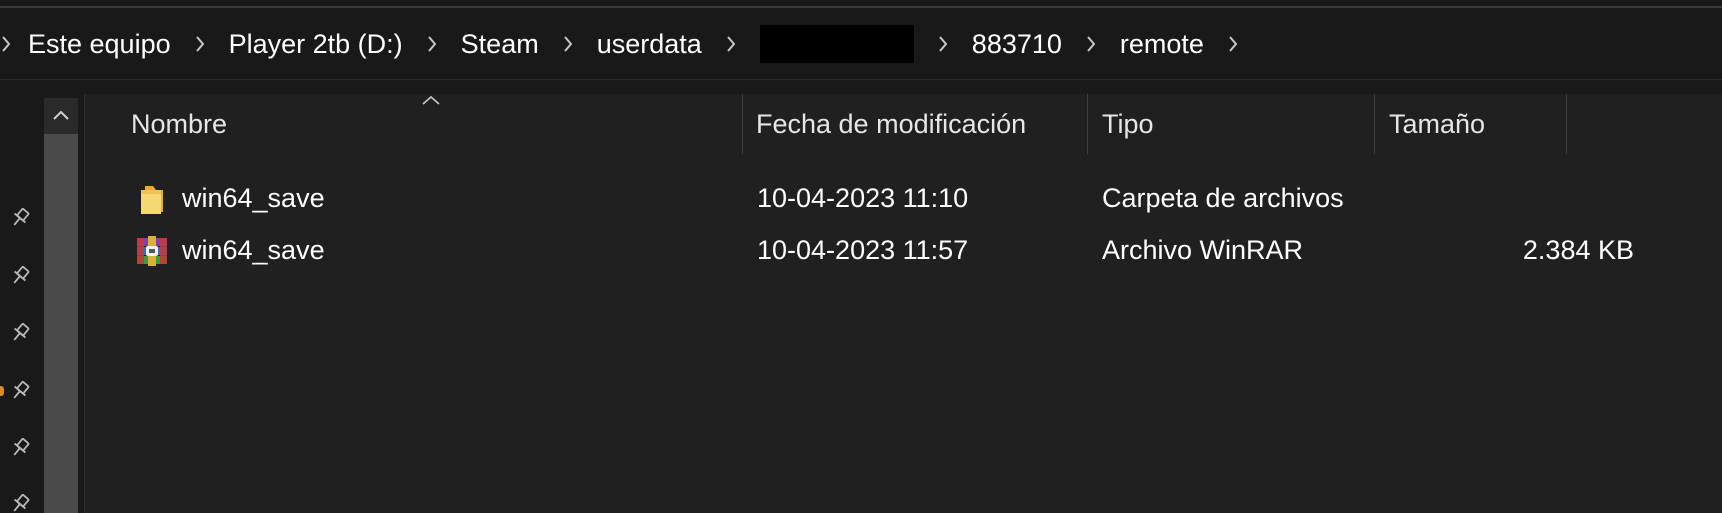 Image resolution: width=1722 pixels, height=513 pixels. What do you see at coordinates (1203, 249) in the screenshot?
I see `file-type: Archivo WinRAR` at bounding box center [1203, 249].